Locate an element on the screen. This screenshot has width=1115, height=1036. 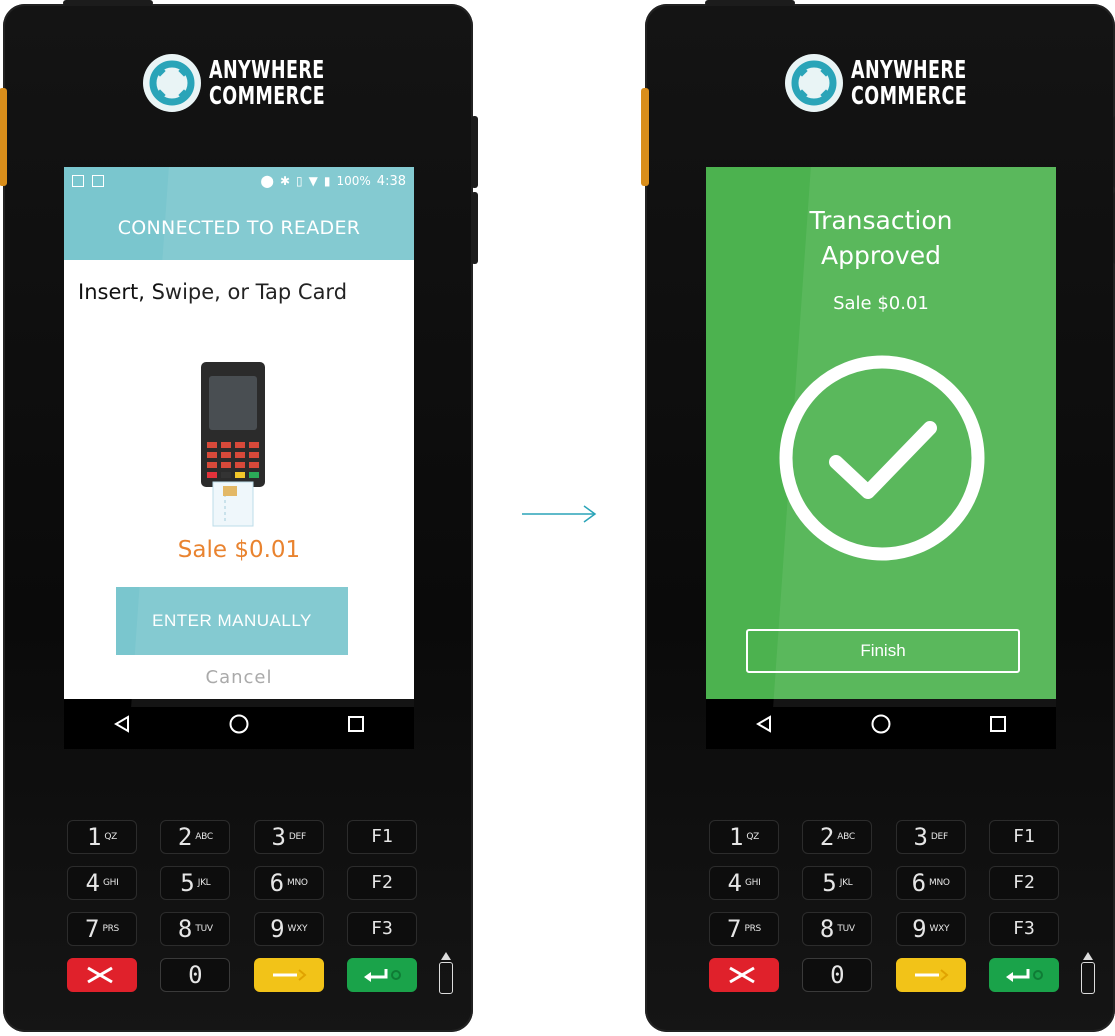
approval-title-line1: Transaction is located at coordinates (881, 220).